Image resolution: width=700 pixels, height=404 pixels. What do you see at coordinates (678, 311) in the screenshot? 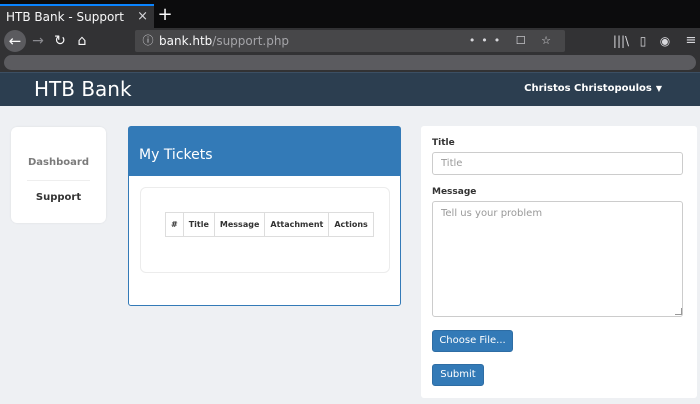
I see `resize-handle-icon` at bounding box center [678, 311].